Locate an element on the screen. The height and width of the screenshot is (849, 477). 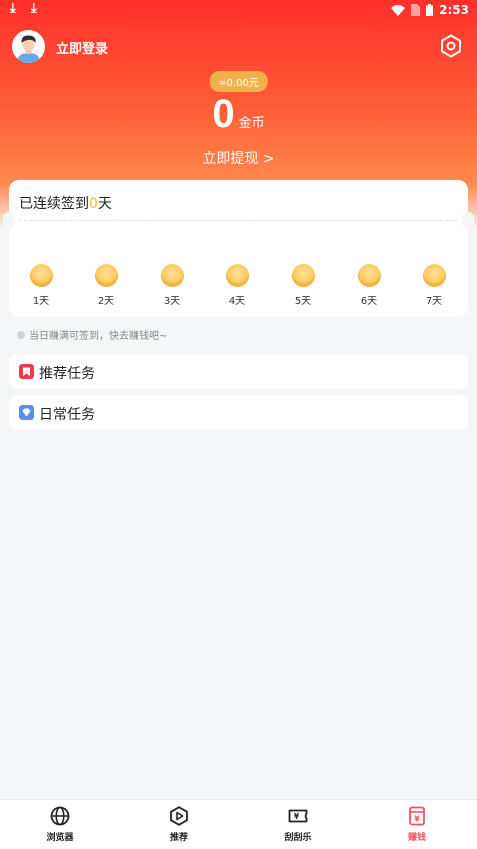
ticket-icon: ¥ is located at coordinates (298, 816).